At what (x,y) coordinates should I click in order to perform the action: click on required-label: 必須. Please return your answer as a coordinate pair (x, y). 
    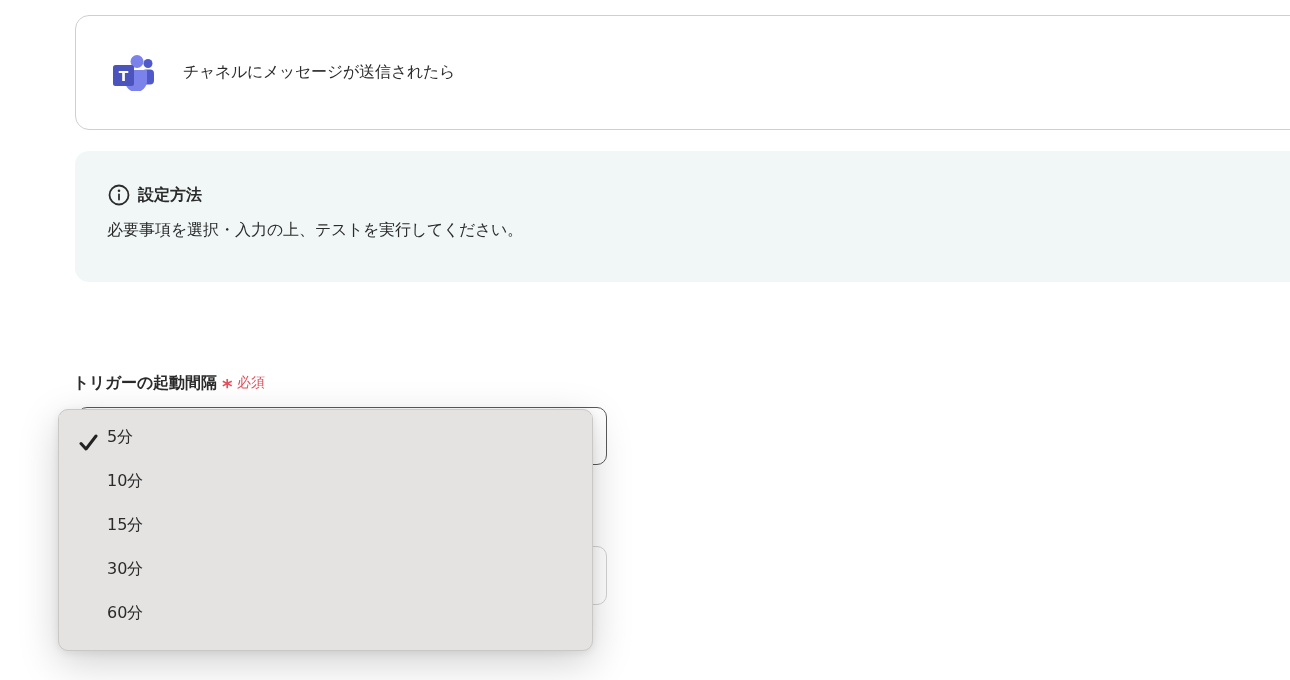
    Looking at the image, I should click on (251, 383).